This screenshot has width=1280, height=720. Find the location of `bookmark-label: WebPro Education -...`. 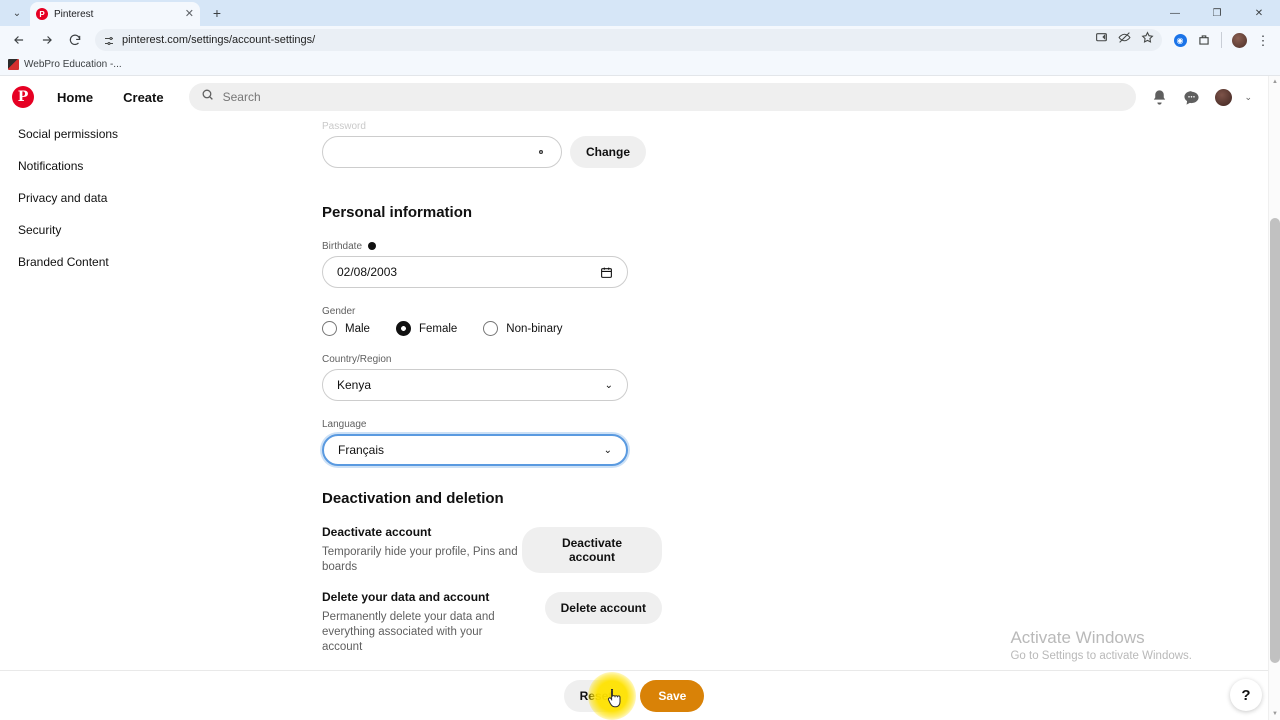

bookmark-label: WebPro Education -... is located at coordinates (73, 64).